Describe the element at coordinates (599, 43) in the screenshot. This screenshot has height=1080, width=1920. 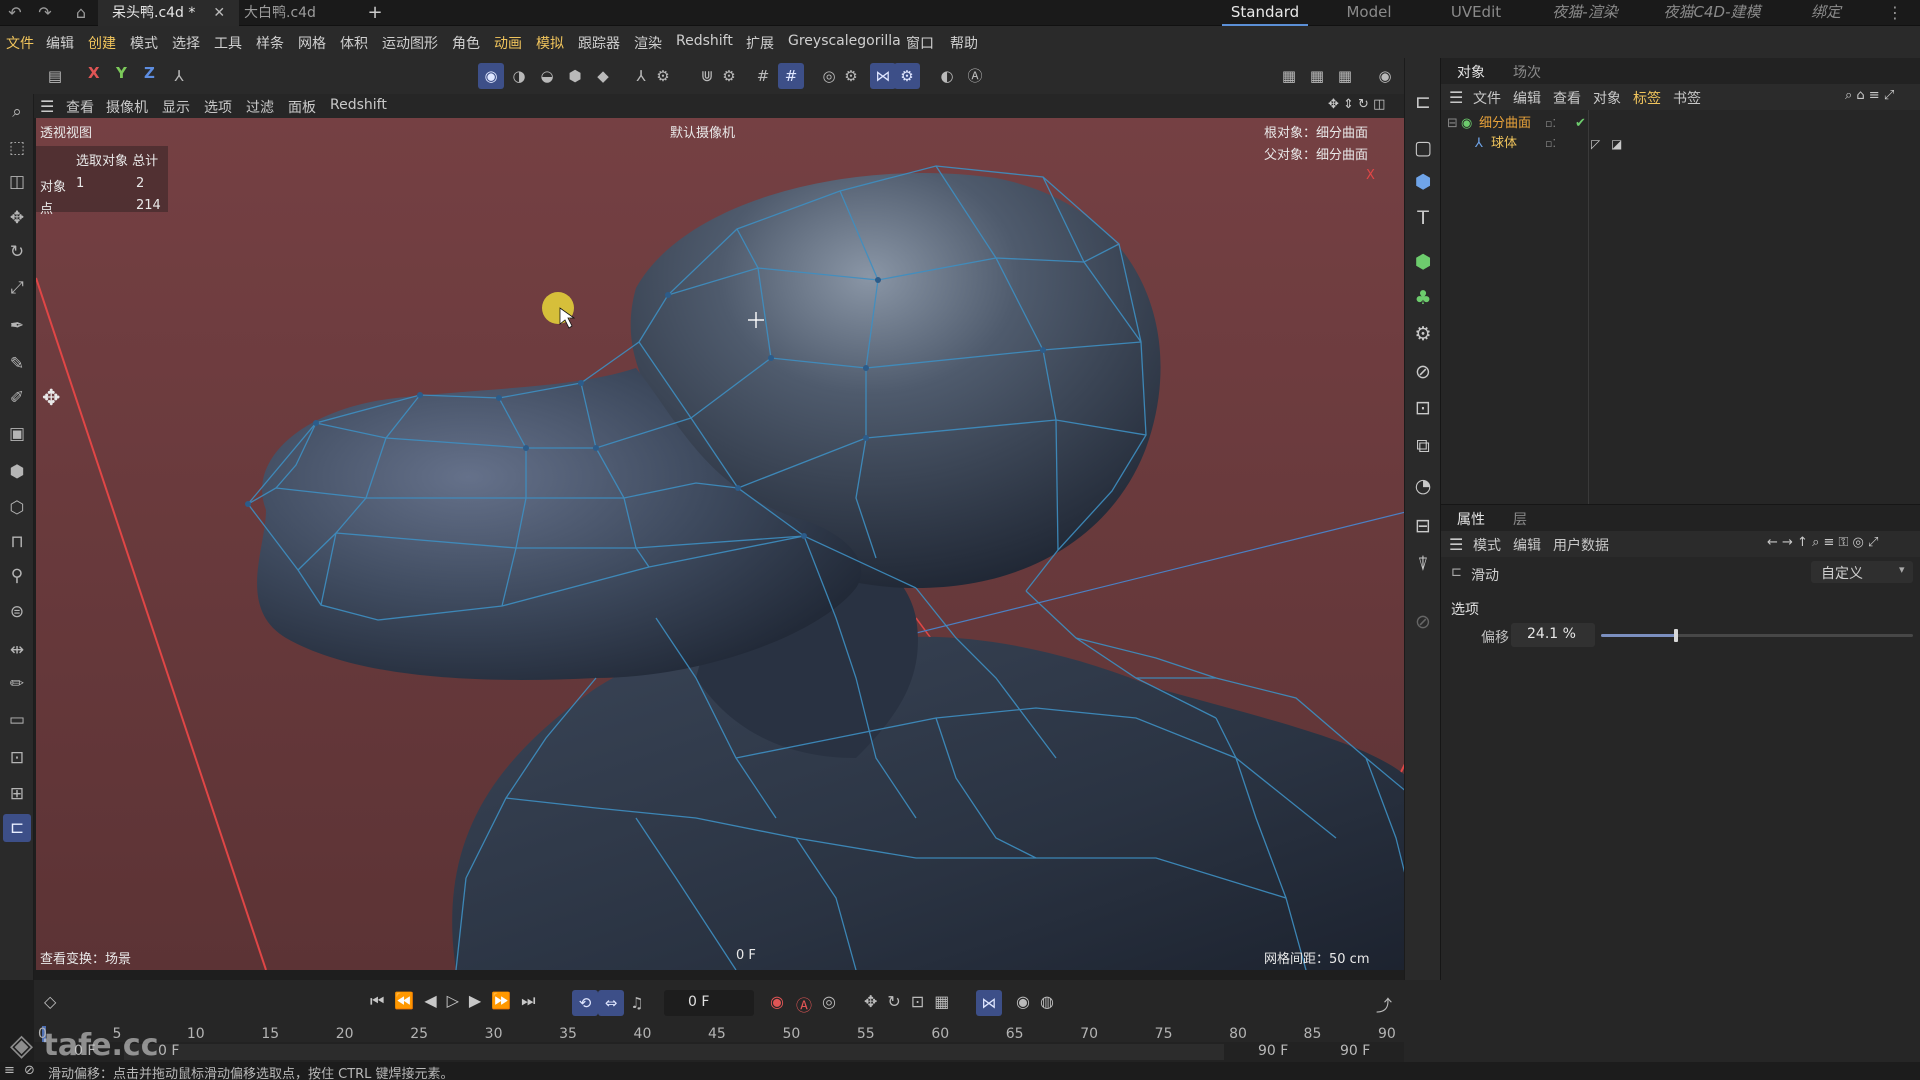
I see `menu-tracker: 跟踪器` at that location.